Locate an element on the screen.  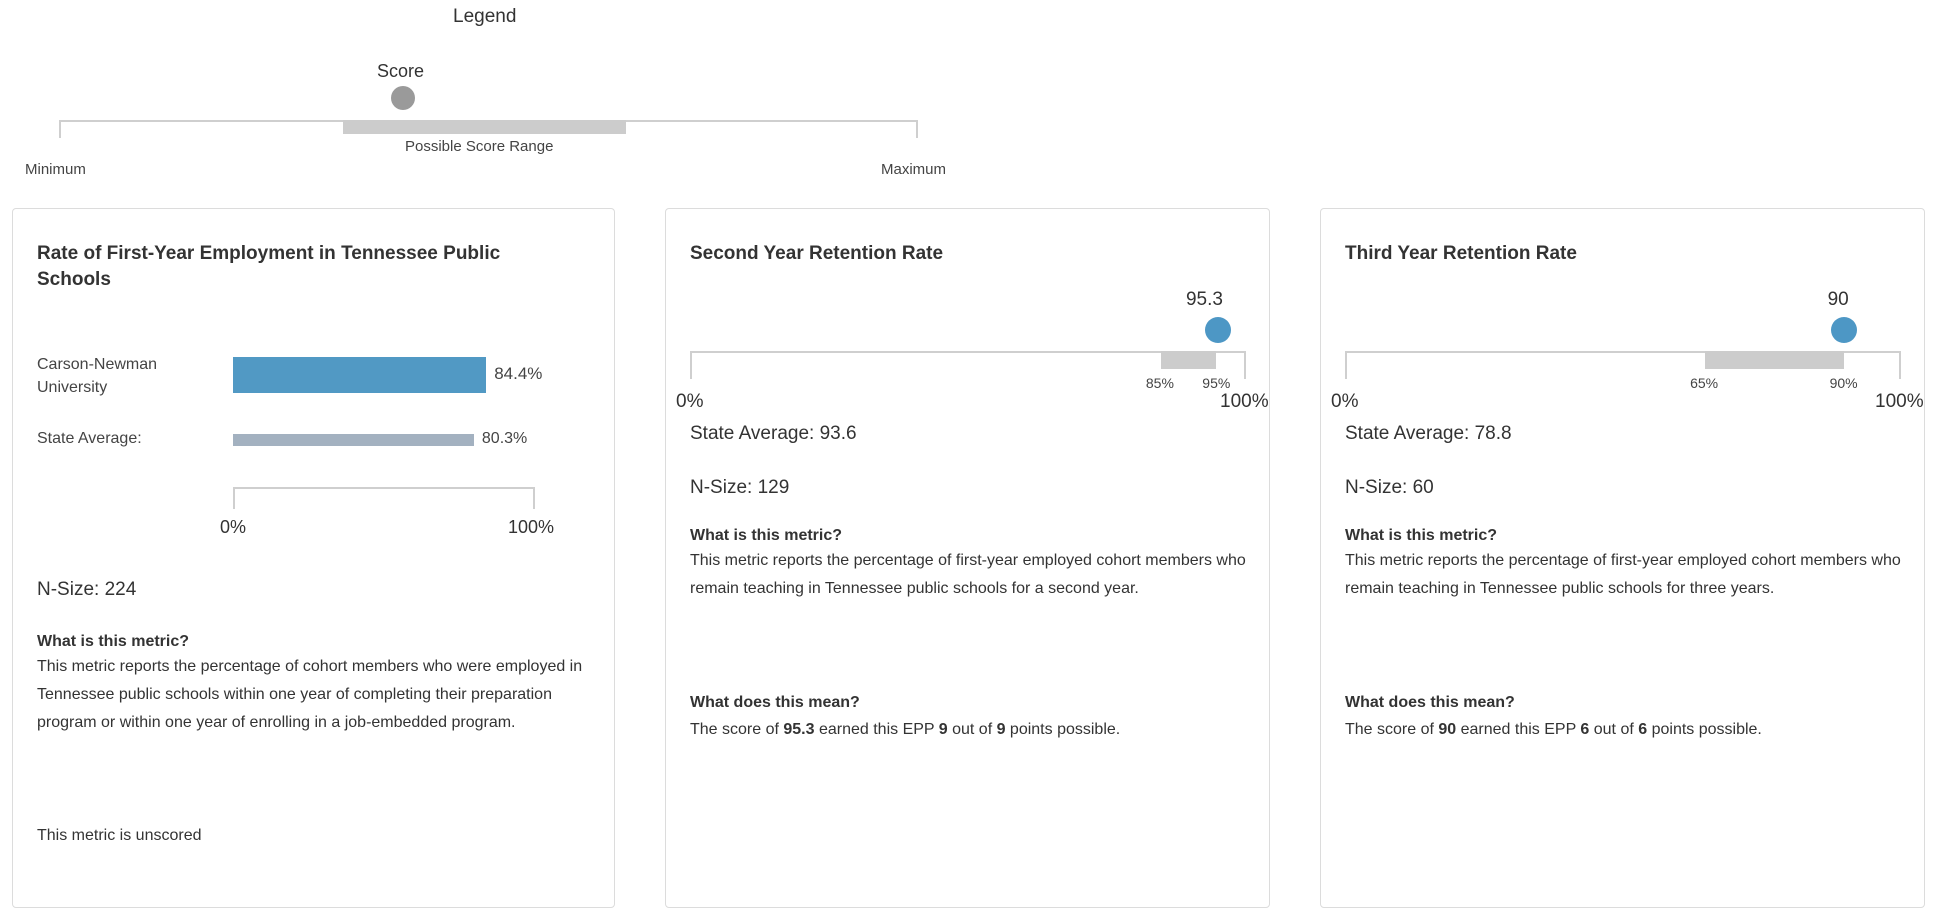
bar-university is located at coordinates (360, 375).